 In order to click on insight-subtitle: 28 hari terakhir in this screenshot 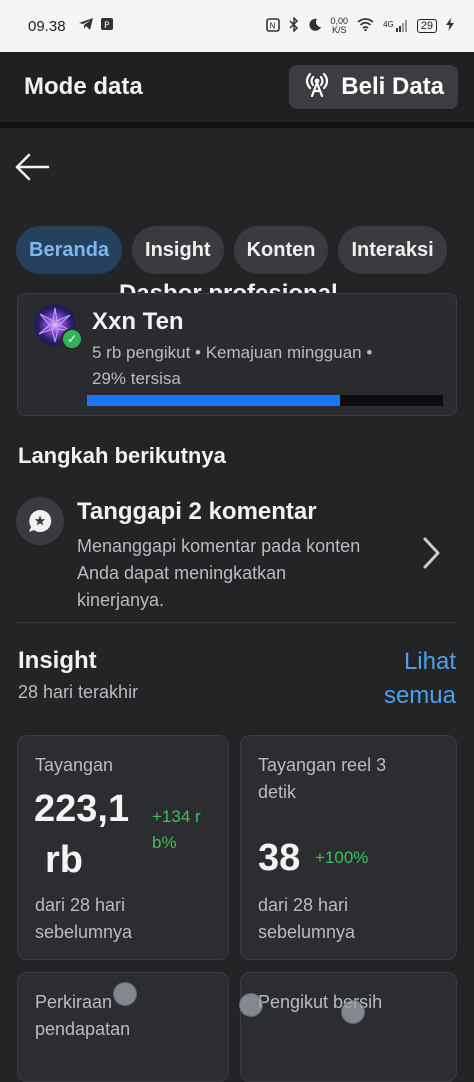, I will do `click(78, 692)`.